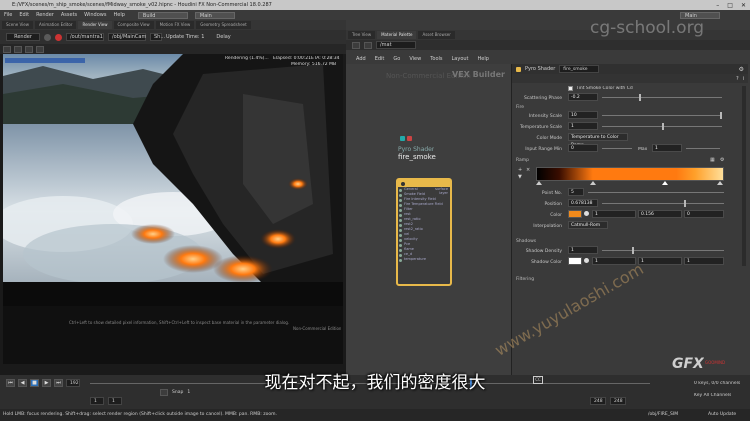 This screenshot has height=421, width=750. What do you see at coordinates (118, 15) in the screenshot?
I see `menu-help: Help` at bounding box center [118, 15].